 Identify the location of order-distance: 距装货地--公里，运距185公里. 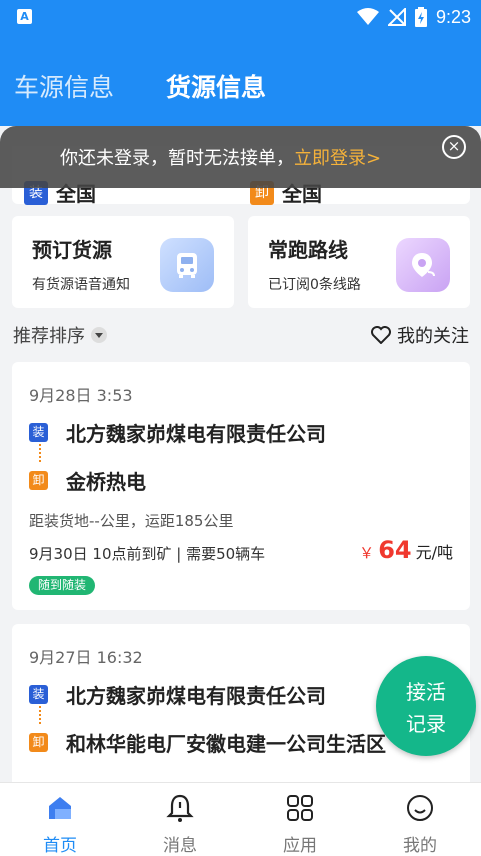
(131, 521).